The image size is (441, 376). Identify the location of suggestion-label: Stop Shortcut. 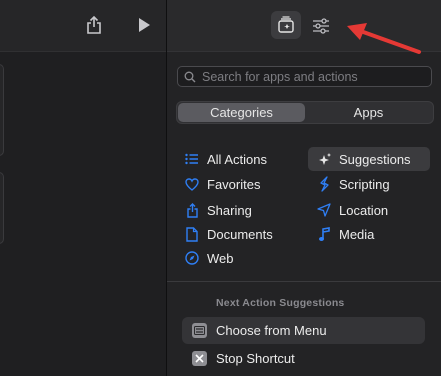
(255, 358).